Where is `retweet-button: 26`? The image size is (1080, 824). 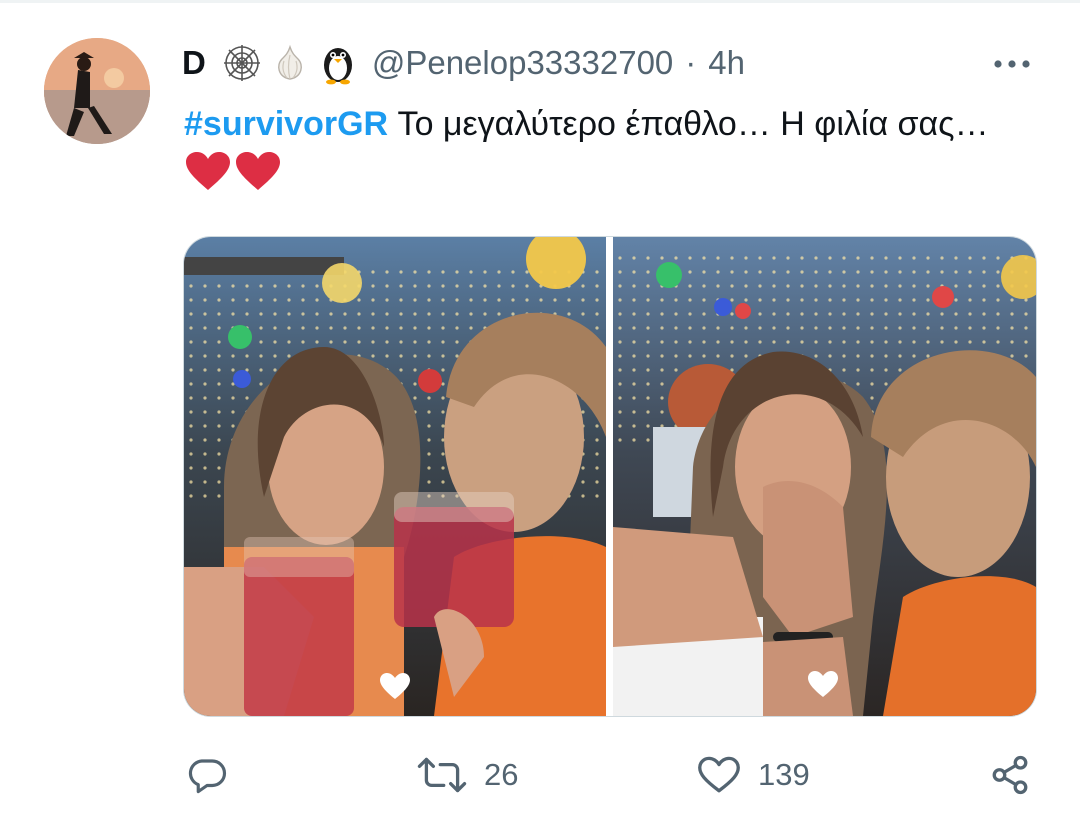
retweet-button: 26 is located at coordinates (467, 775).